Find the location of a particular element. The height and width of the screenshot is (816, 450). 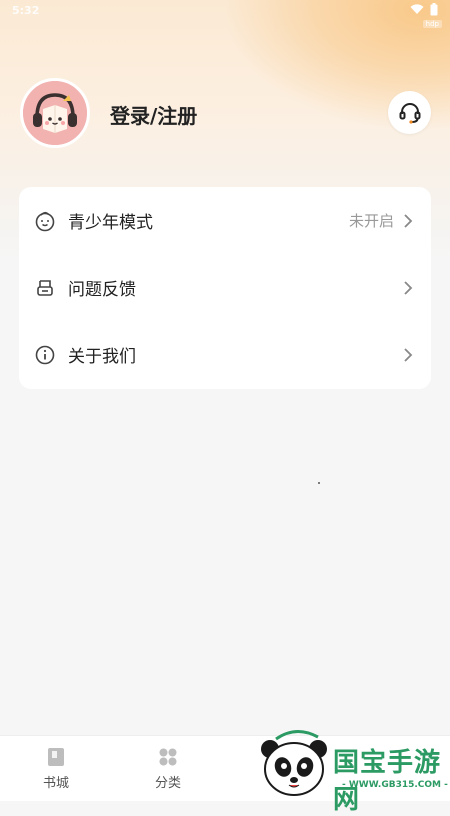

teen-mode-status: 未开启 is located at coordinates (371, 221).